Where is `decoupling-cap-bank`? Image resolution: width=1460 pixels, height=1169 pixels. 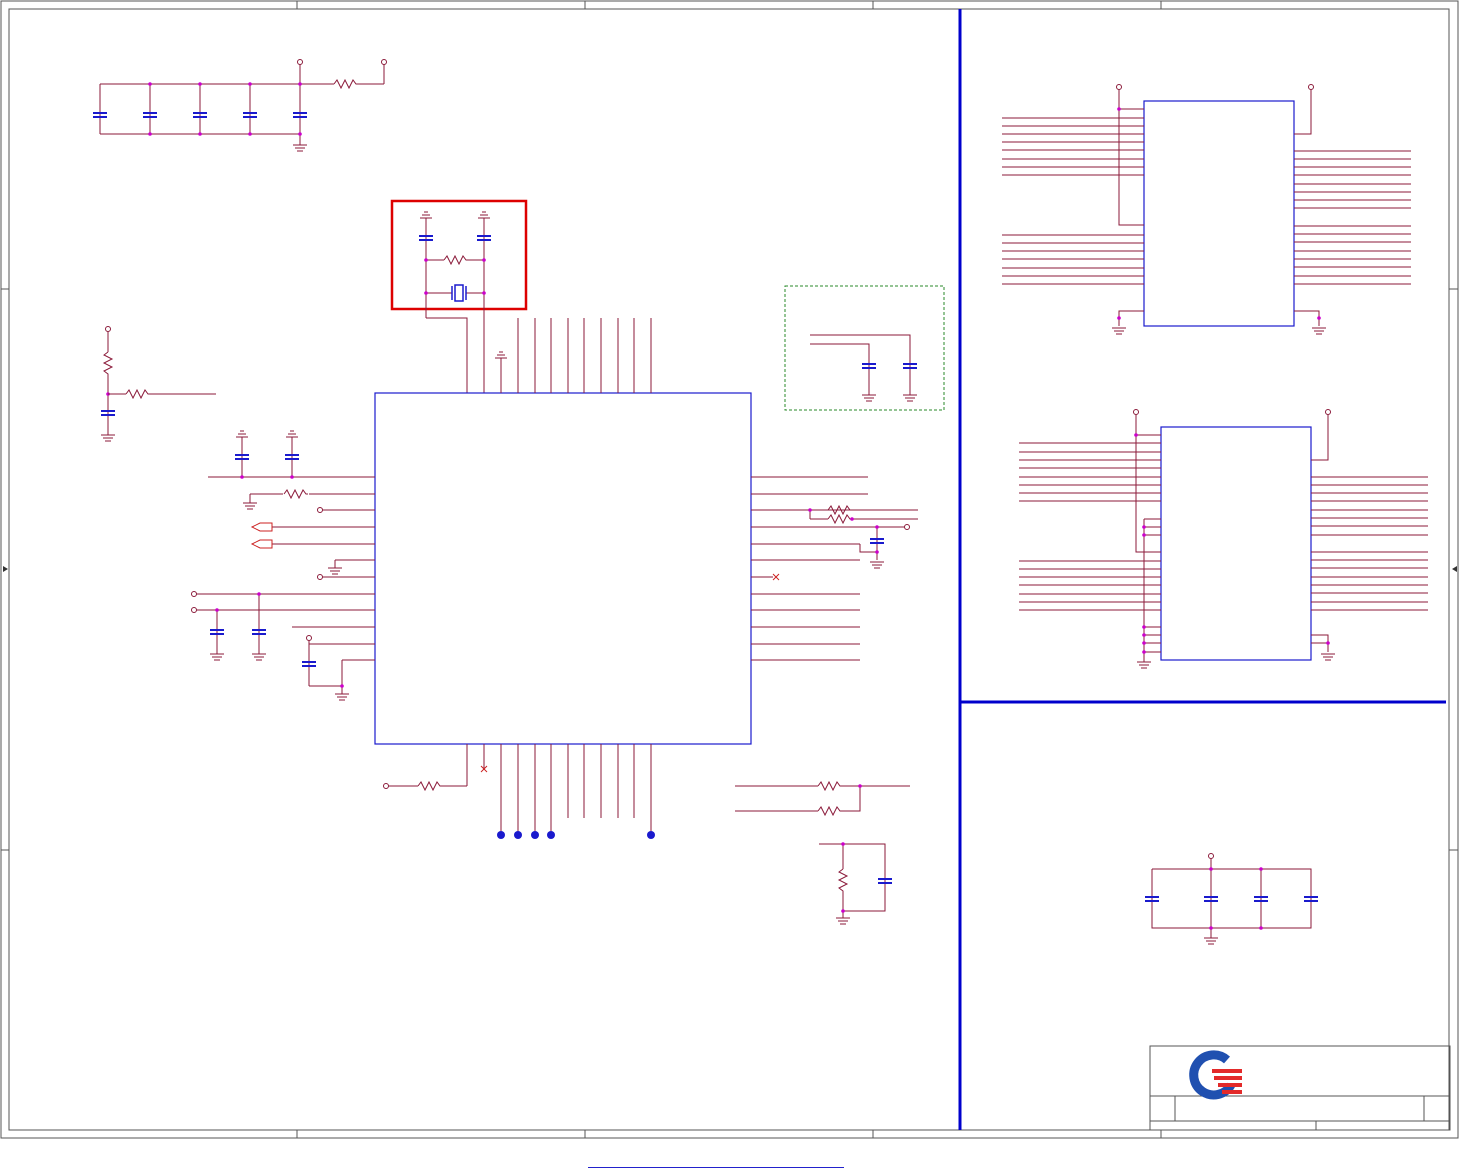
decoupling-cap-bank is located at coordinates (239, 105).